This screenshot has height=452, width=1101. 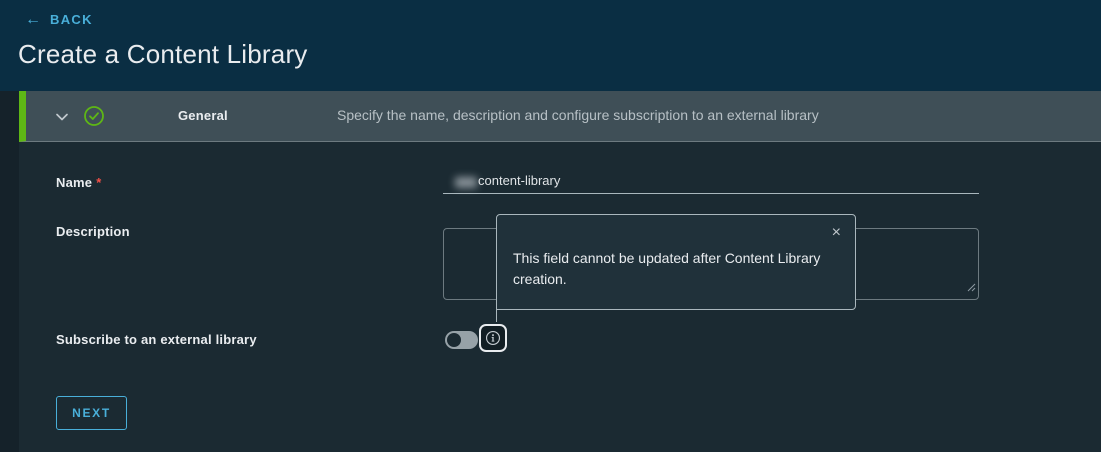 I want to click on back-label: BACK, so click(x=71, y=19).